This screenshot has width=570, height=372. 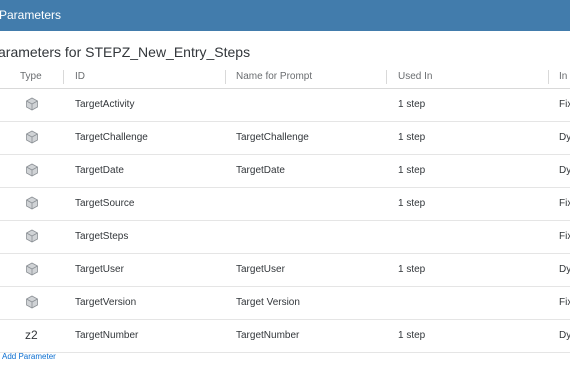 I want to click on table-row: TargetSource 1 step Fix, so click(x=285, y=204).